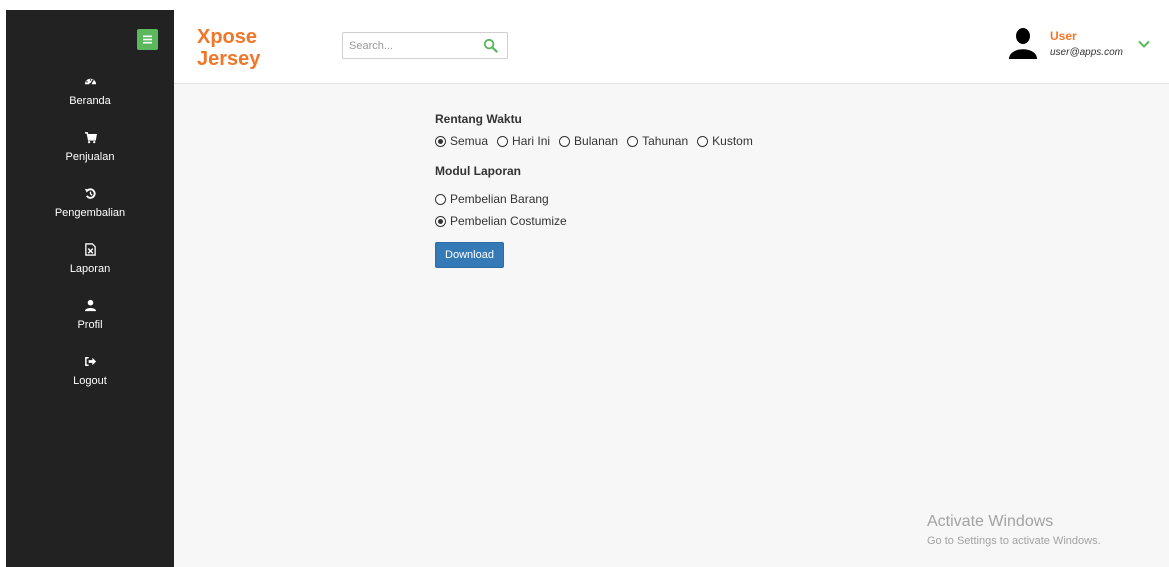 This screenshot has height=567, width=1169. I want to click on search-input, so click(414, 46).